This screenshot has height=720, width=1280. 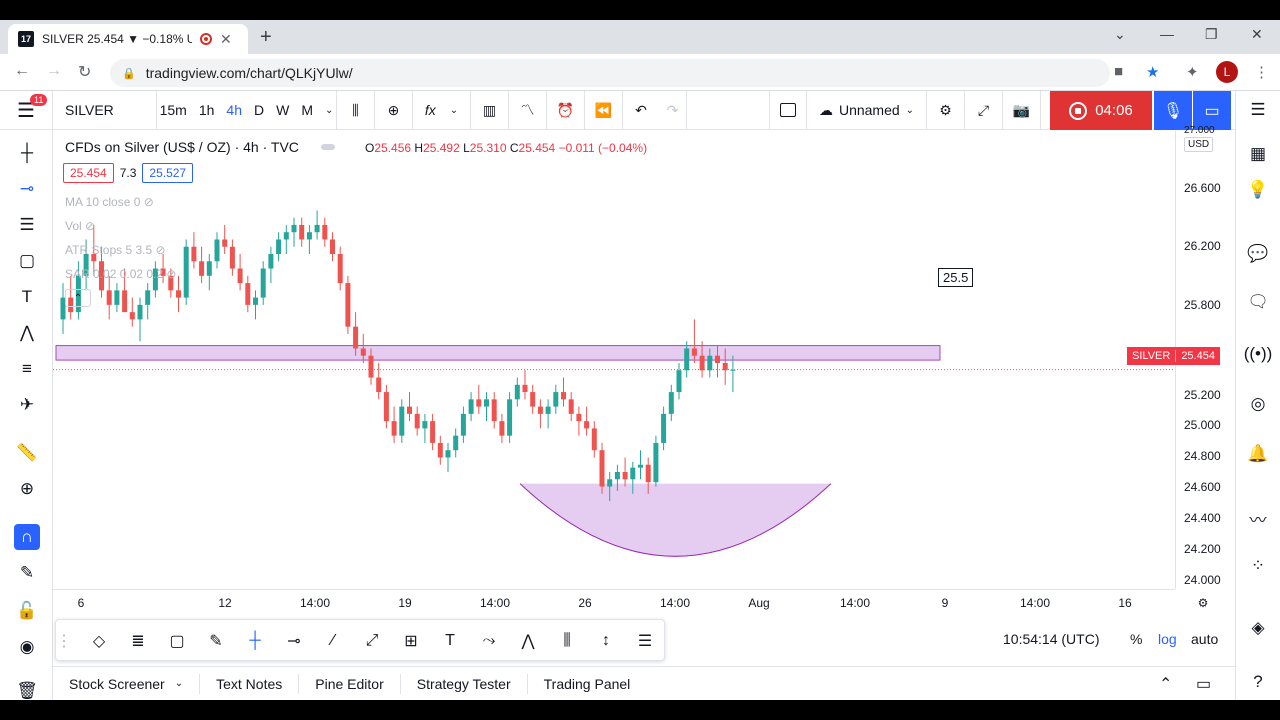 I want to click on tab-search-icon: ⌄, so click(x=1120, y=34).